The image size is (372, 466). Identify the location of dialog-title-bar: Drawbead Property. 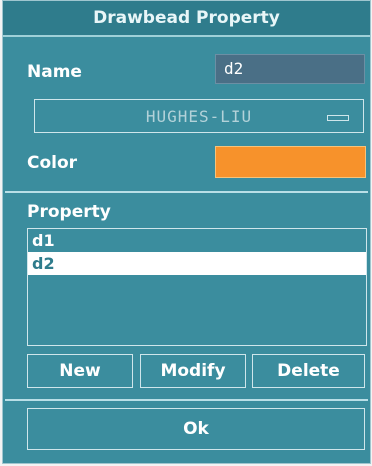
(186, 19).